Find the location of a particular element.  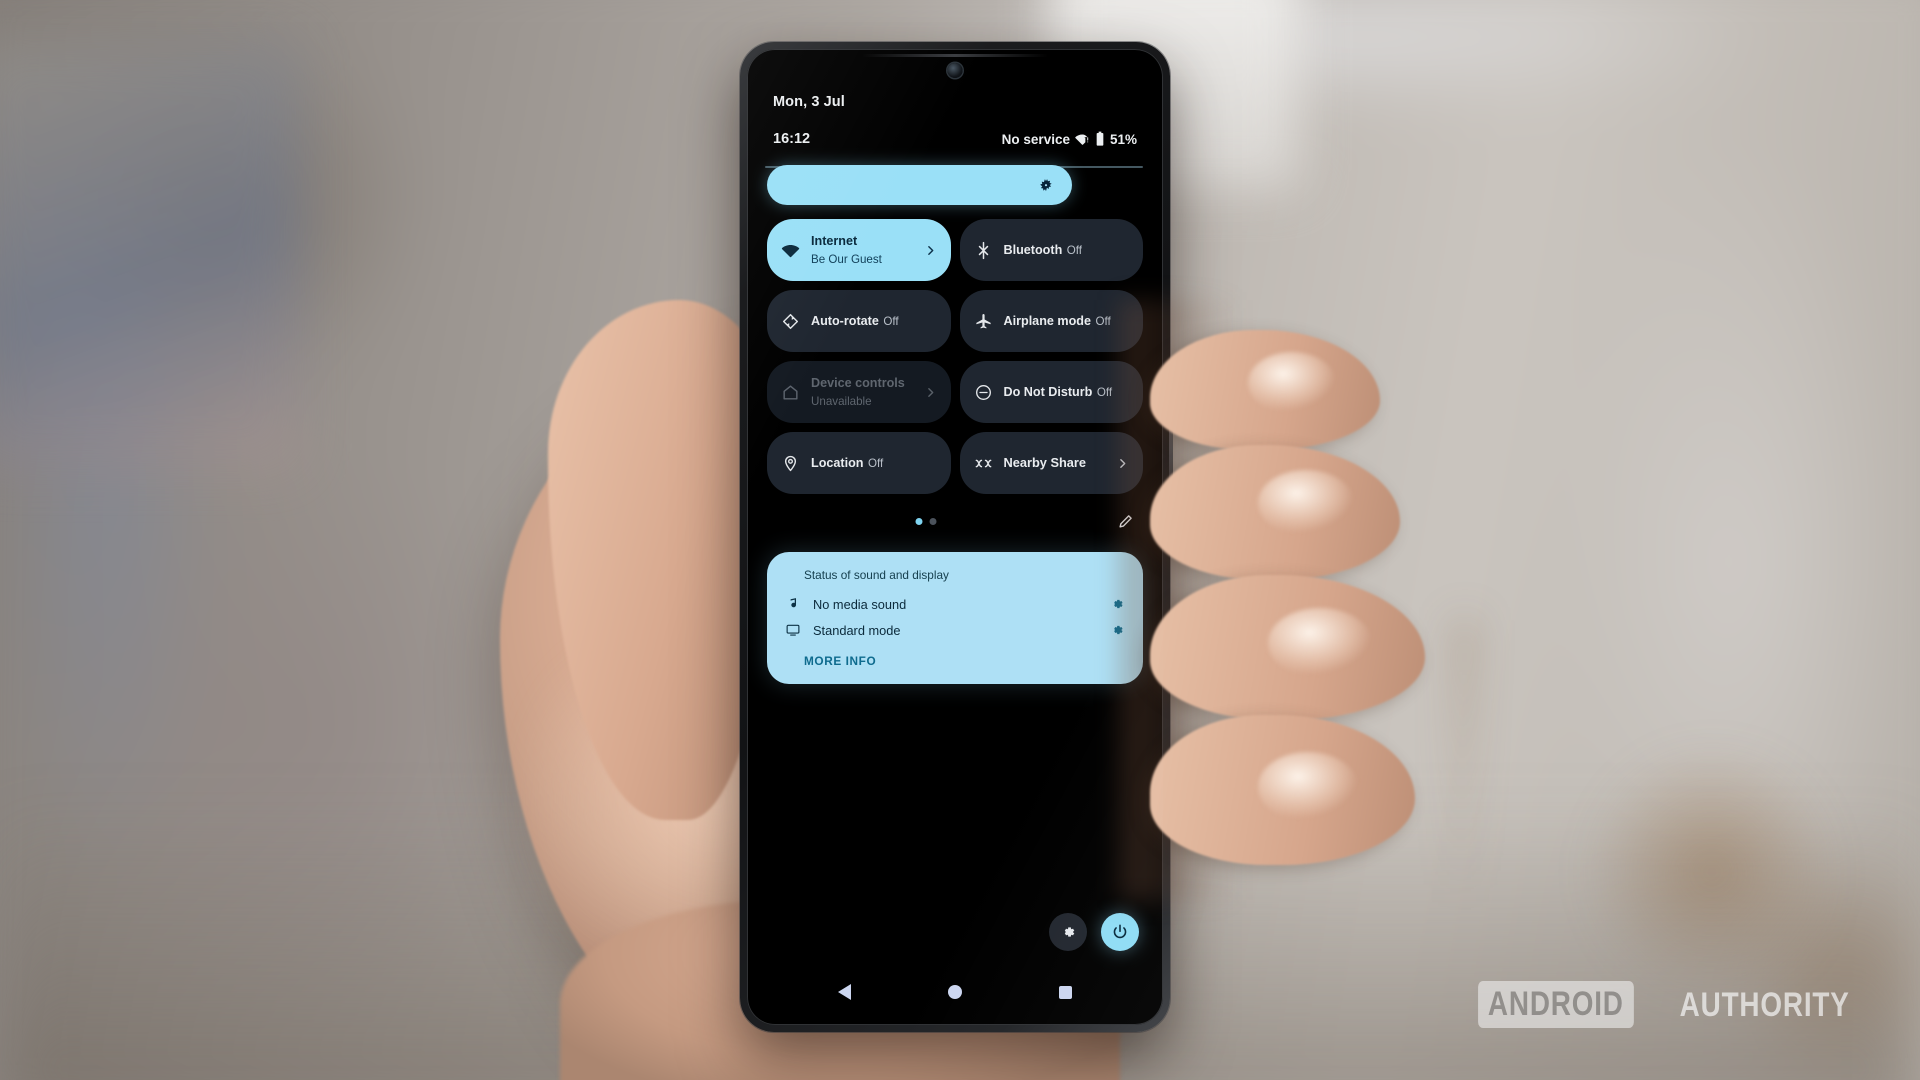

watermark: ANDROID AUTHORITY is located at coordinates (1664, 1004).